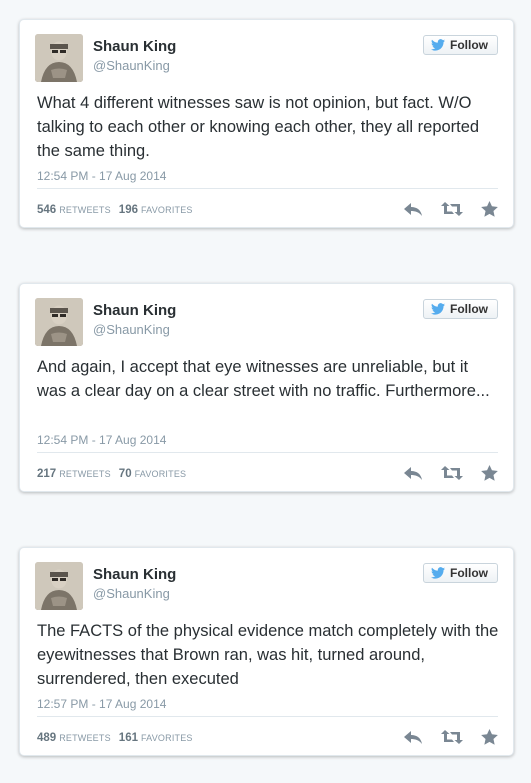 This screenshot has width=531, height=783. What do you see at coordinates (128, 738) in the screenshot?
I see `favorite-count: 161` at bounding box center [128, 738].